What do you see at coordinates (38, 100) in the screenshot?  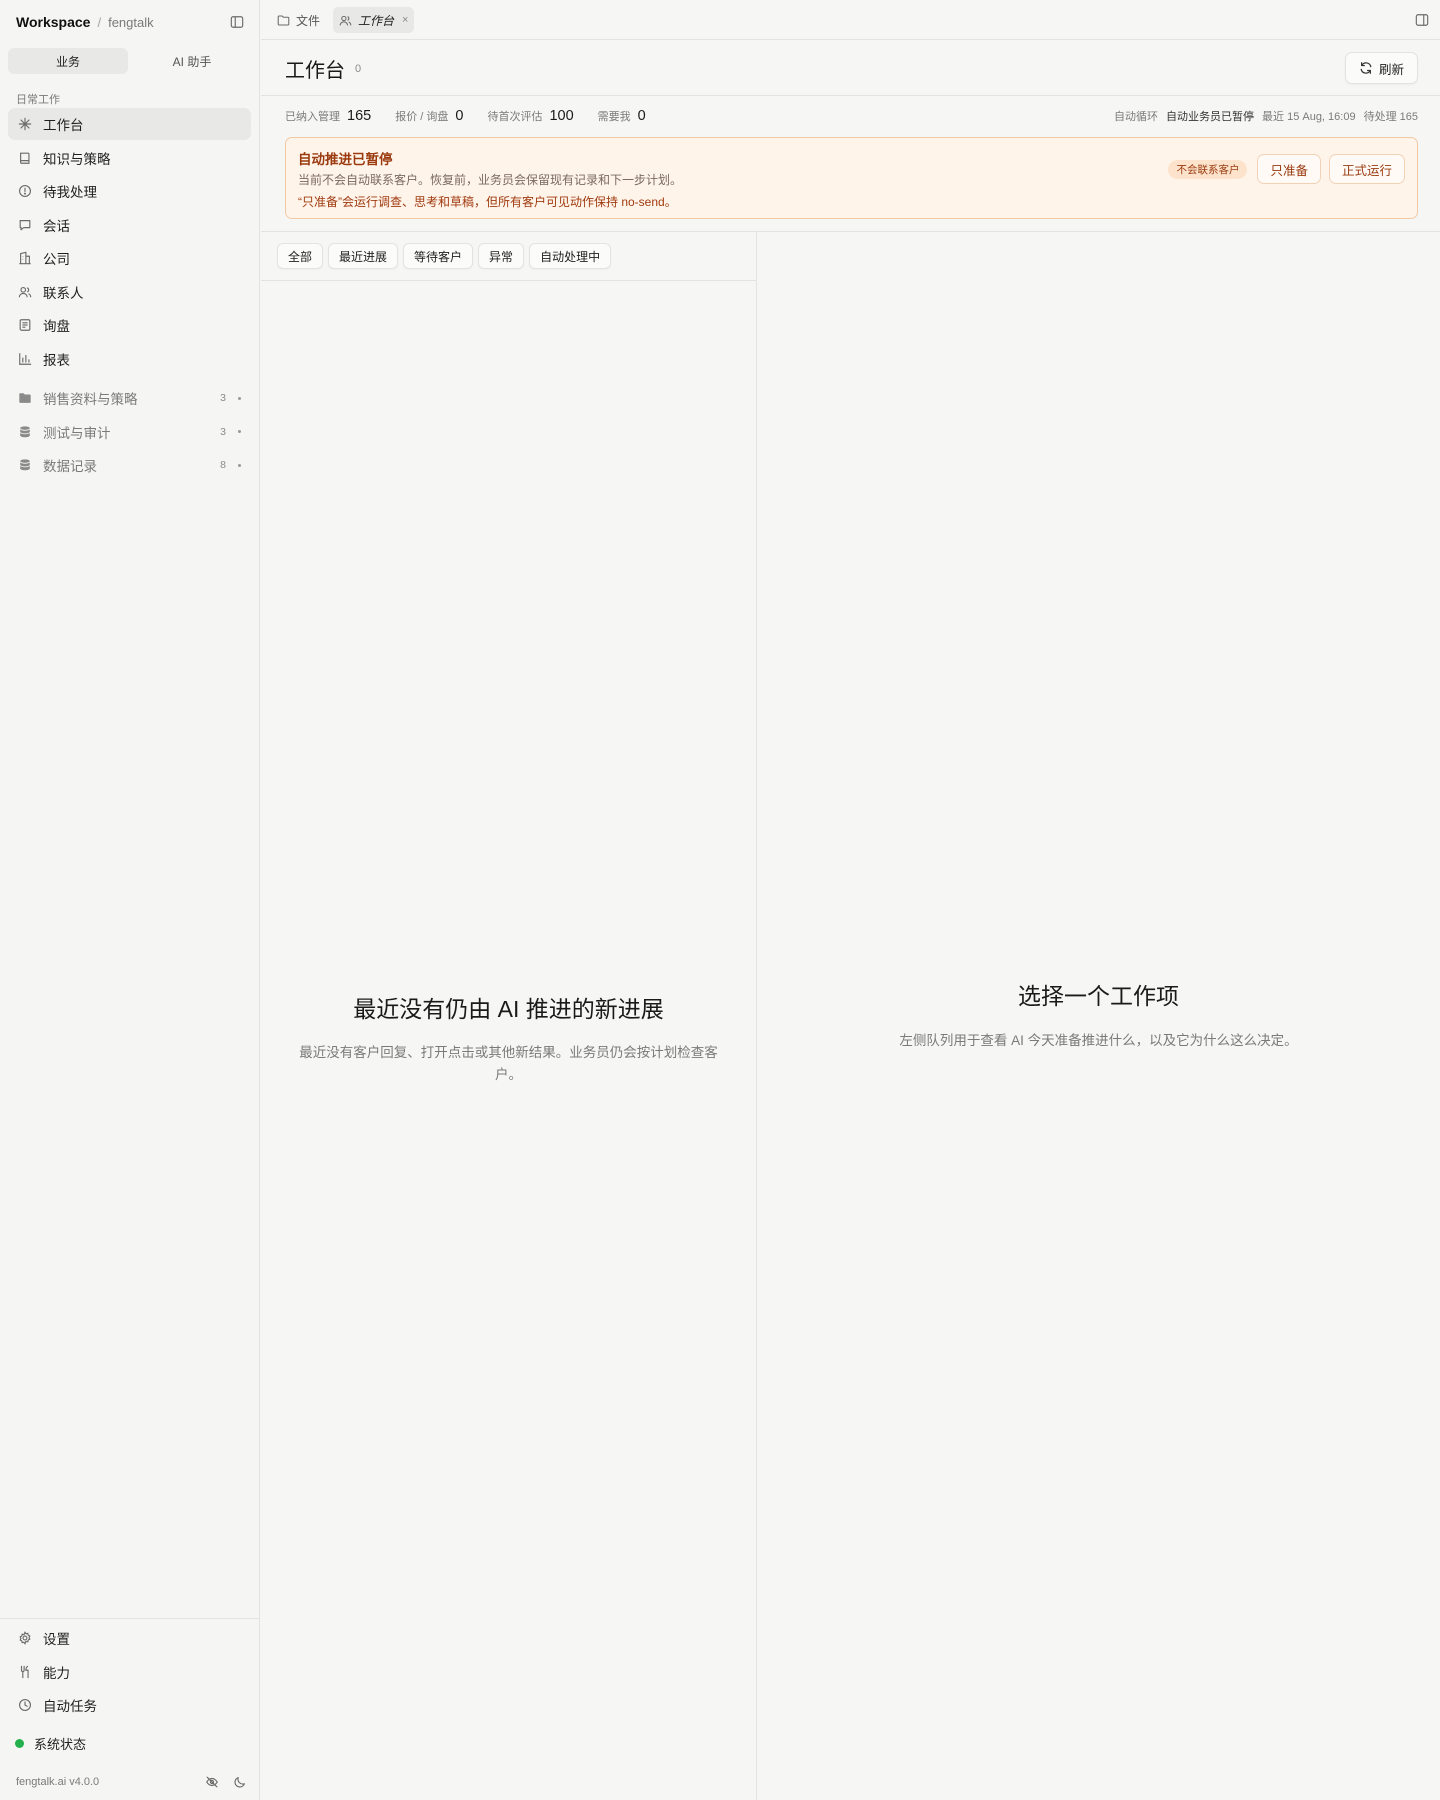 I see `sidebar-section-title: 日常工作` at bounding box center [38, 100].